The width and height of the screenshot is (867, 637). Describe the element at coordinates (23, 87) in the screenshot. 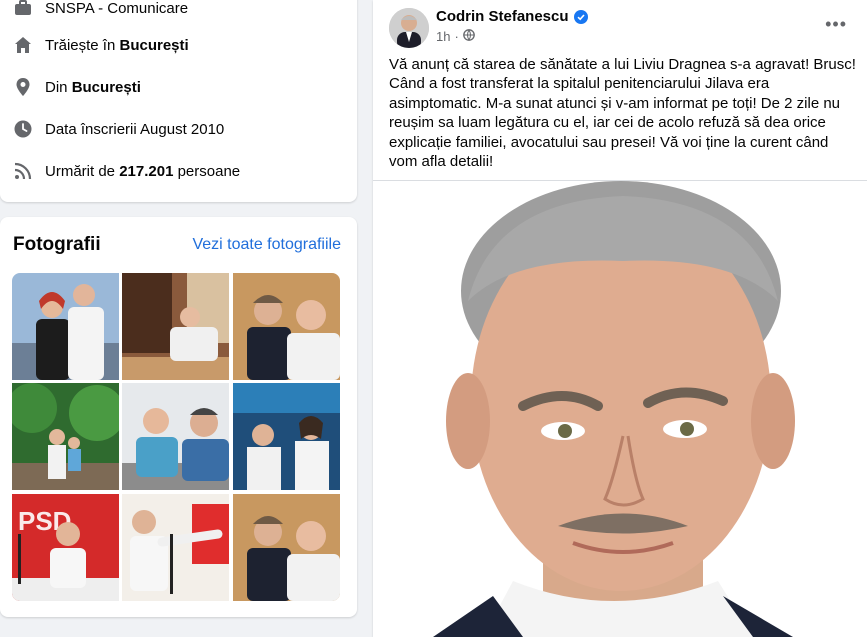

I see `location-pin-icon` at that location.